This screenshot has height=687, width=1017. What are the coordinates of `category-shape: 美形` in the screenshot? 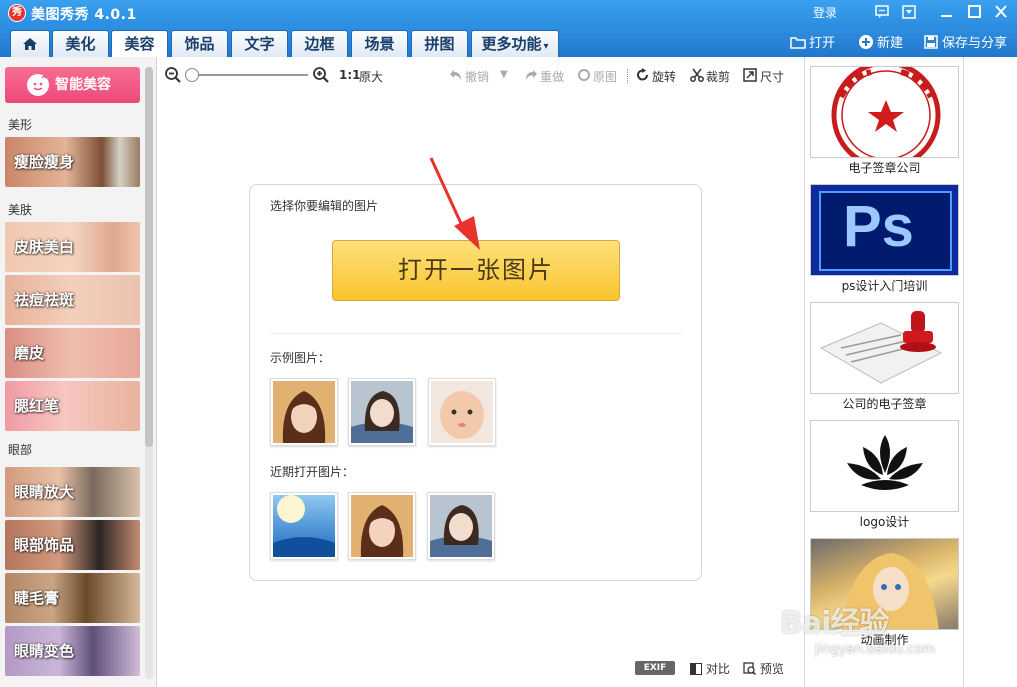 It's located at (20, 125).